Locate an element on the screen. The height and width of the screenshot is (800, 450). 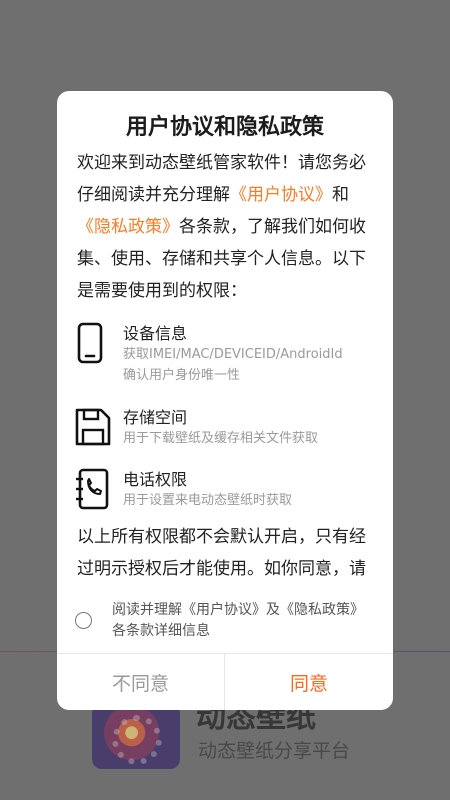
permission-phone: 电话权限 用于设置来电动态壁纸时获取 is located at coordinates (227, 494).